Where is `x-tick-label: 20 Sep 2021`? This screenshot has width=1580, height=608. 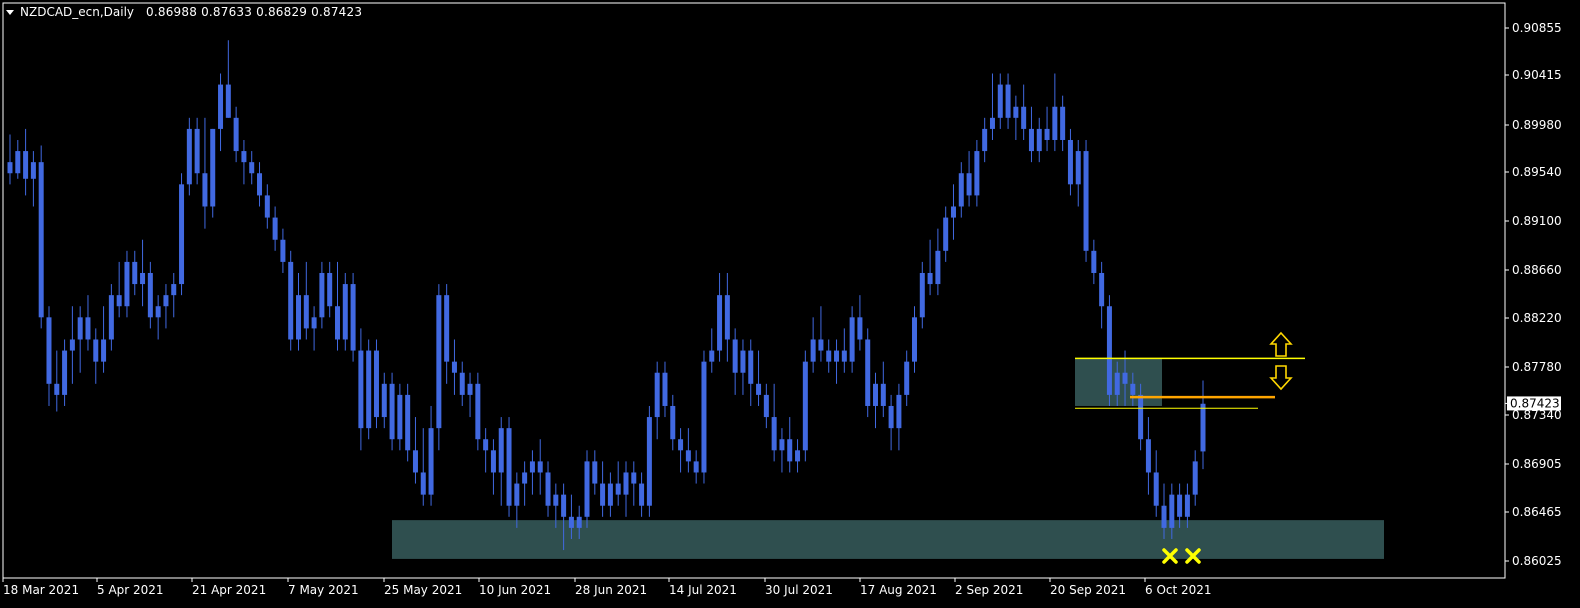
x-tick-label: 20 Sep 2021 is located at coordinates (1088, 590).